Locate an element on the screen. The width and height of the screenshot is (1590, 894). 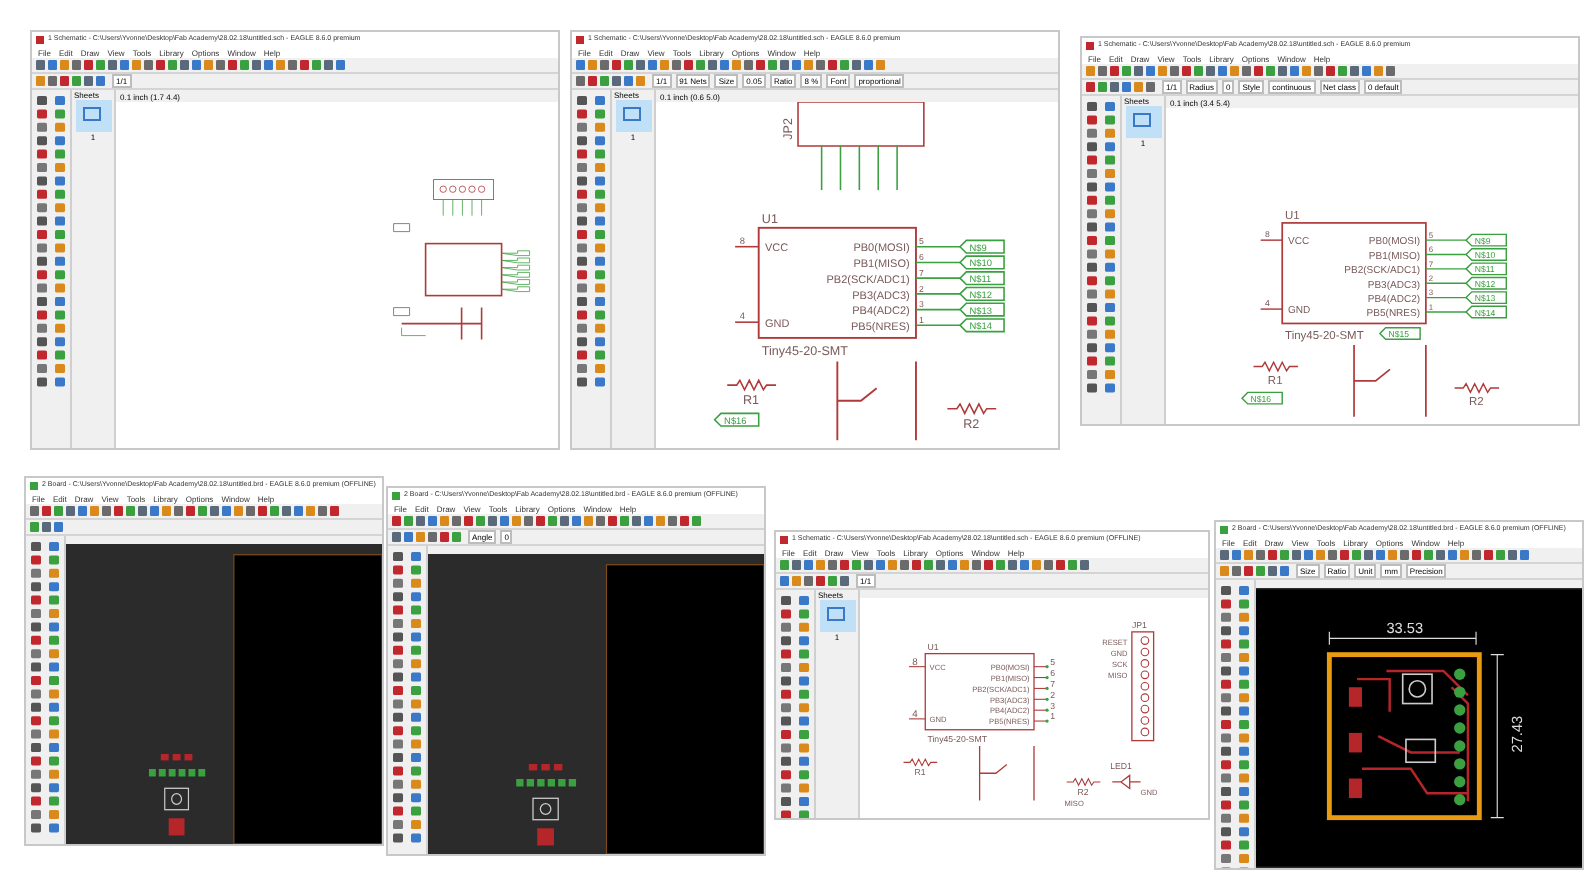
dimension-label: 27.43 is located at coordinates (1516, 734).